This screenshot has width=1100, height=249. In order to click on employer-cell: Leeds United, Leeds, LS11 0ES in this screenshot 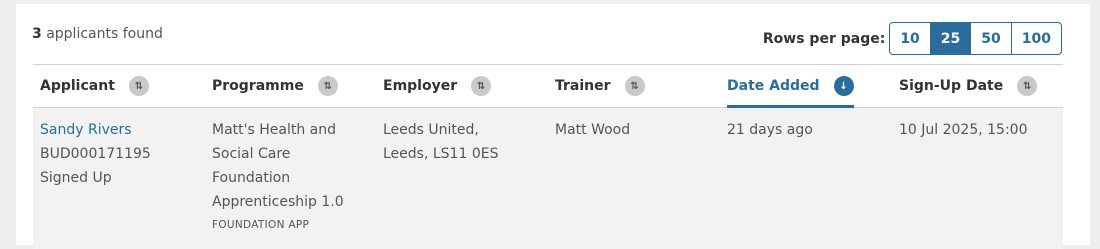, I will do `click(440, 142)`.